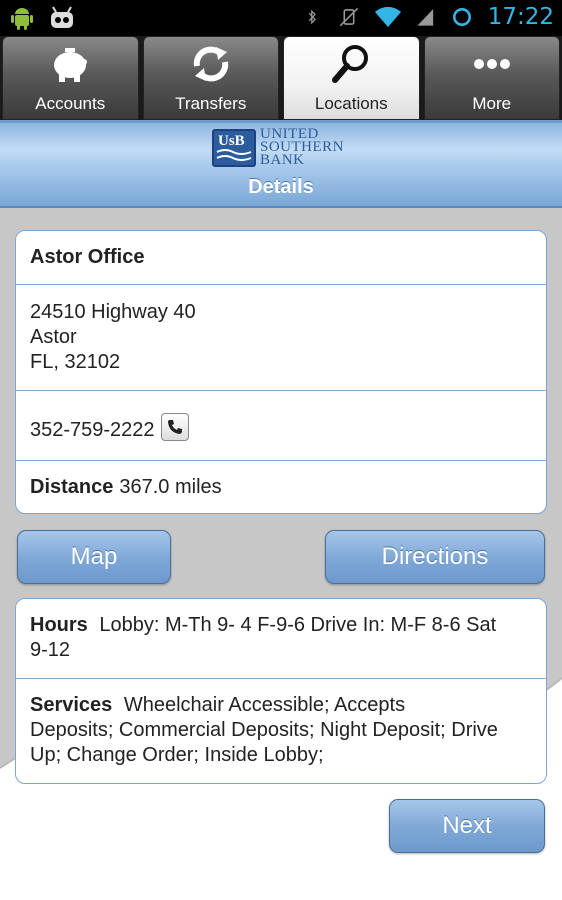 The width and height of the screenshot is (562, 900). Describe the element at coordinates (94, 557) in the screenshot. I see `map-button: Map` at that location.